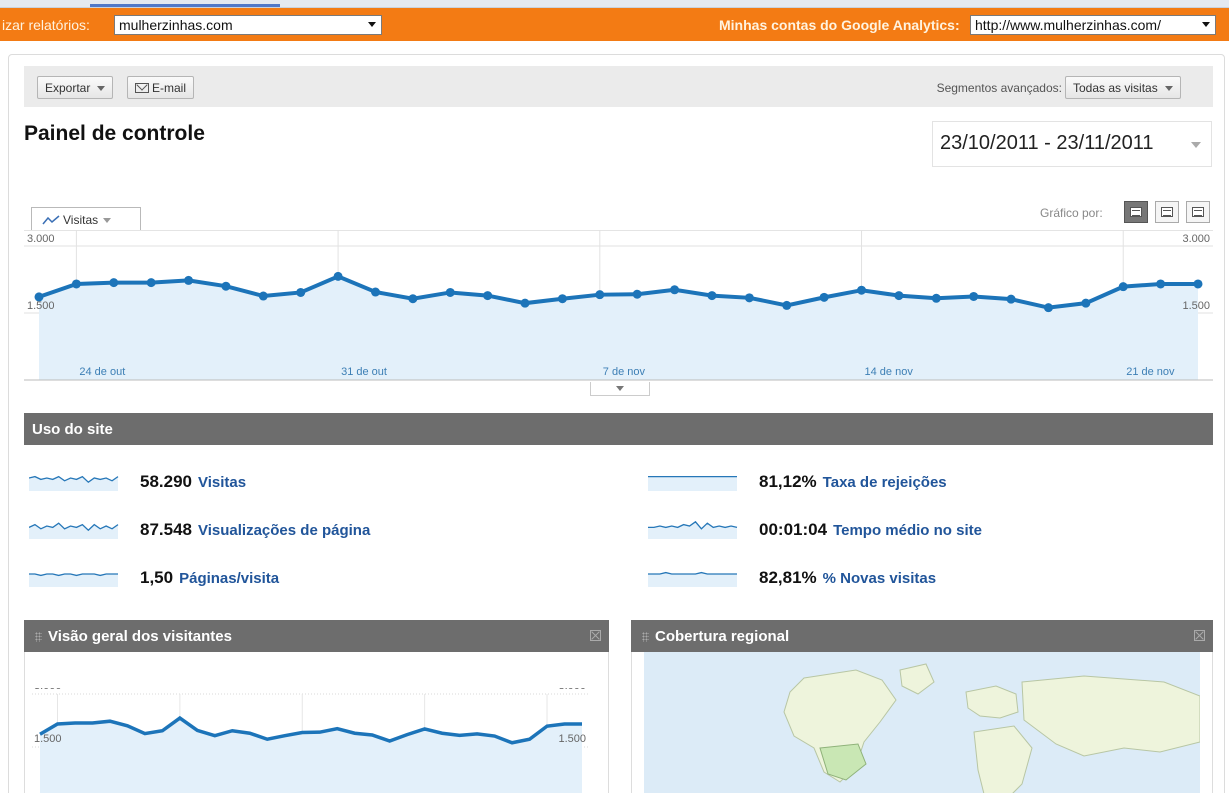 This screenshot has width=1229, height=793. Describe the element at coordinates (248, 25) in the screenshot. I see `site-select: mulherzinhas.com` at that location.